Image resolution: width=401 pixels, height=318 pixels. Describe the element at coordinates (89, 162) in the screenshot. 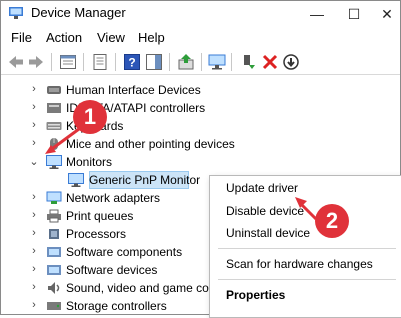

I see `tree-item-label: Monitors` at that location.